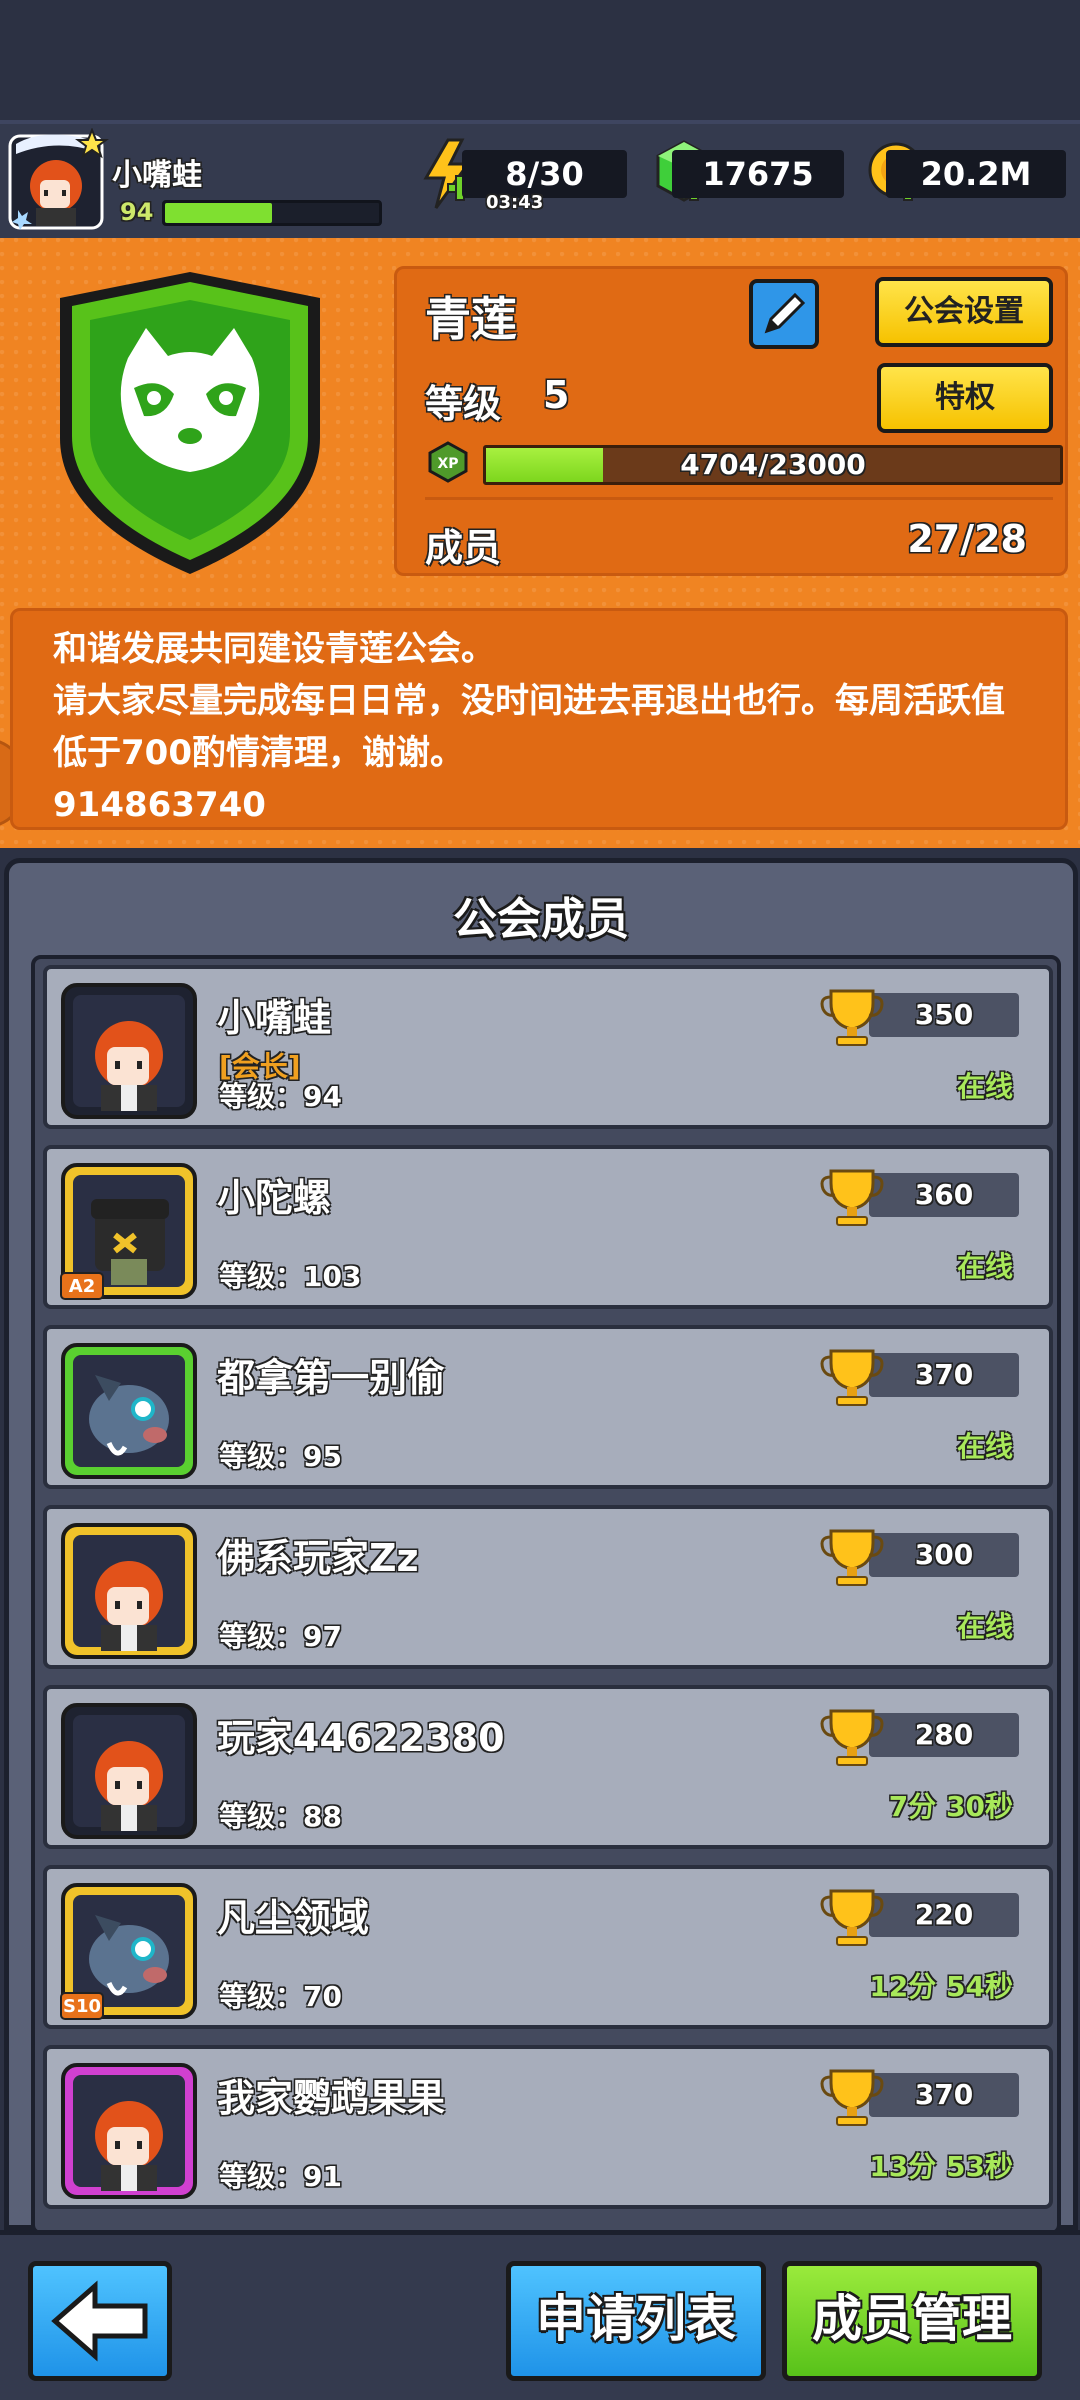 This screenshot has height=2400, width=1080. I want to click on guild-xp-bar: 4704/23000, so click(773, 465).